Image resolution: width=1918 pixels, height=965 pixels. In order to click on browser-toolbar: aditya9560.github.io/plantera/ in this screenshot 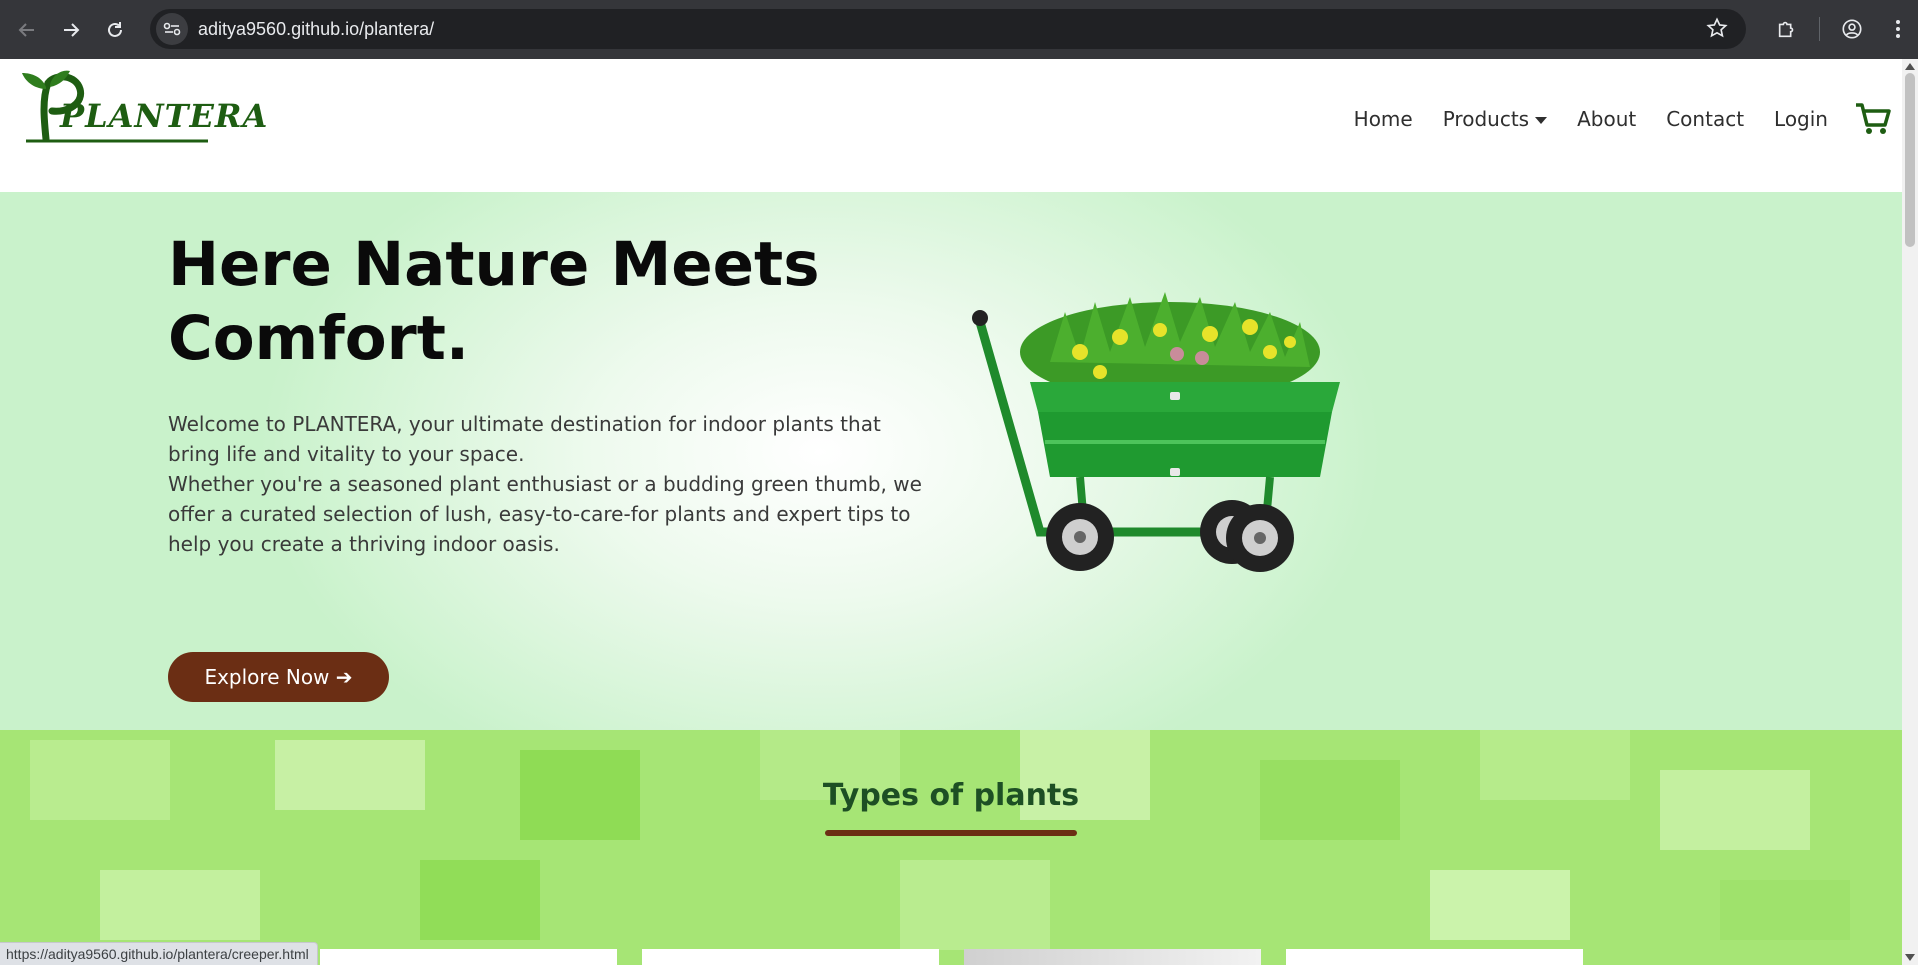, I will do `click(959, 29)`.